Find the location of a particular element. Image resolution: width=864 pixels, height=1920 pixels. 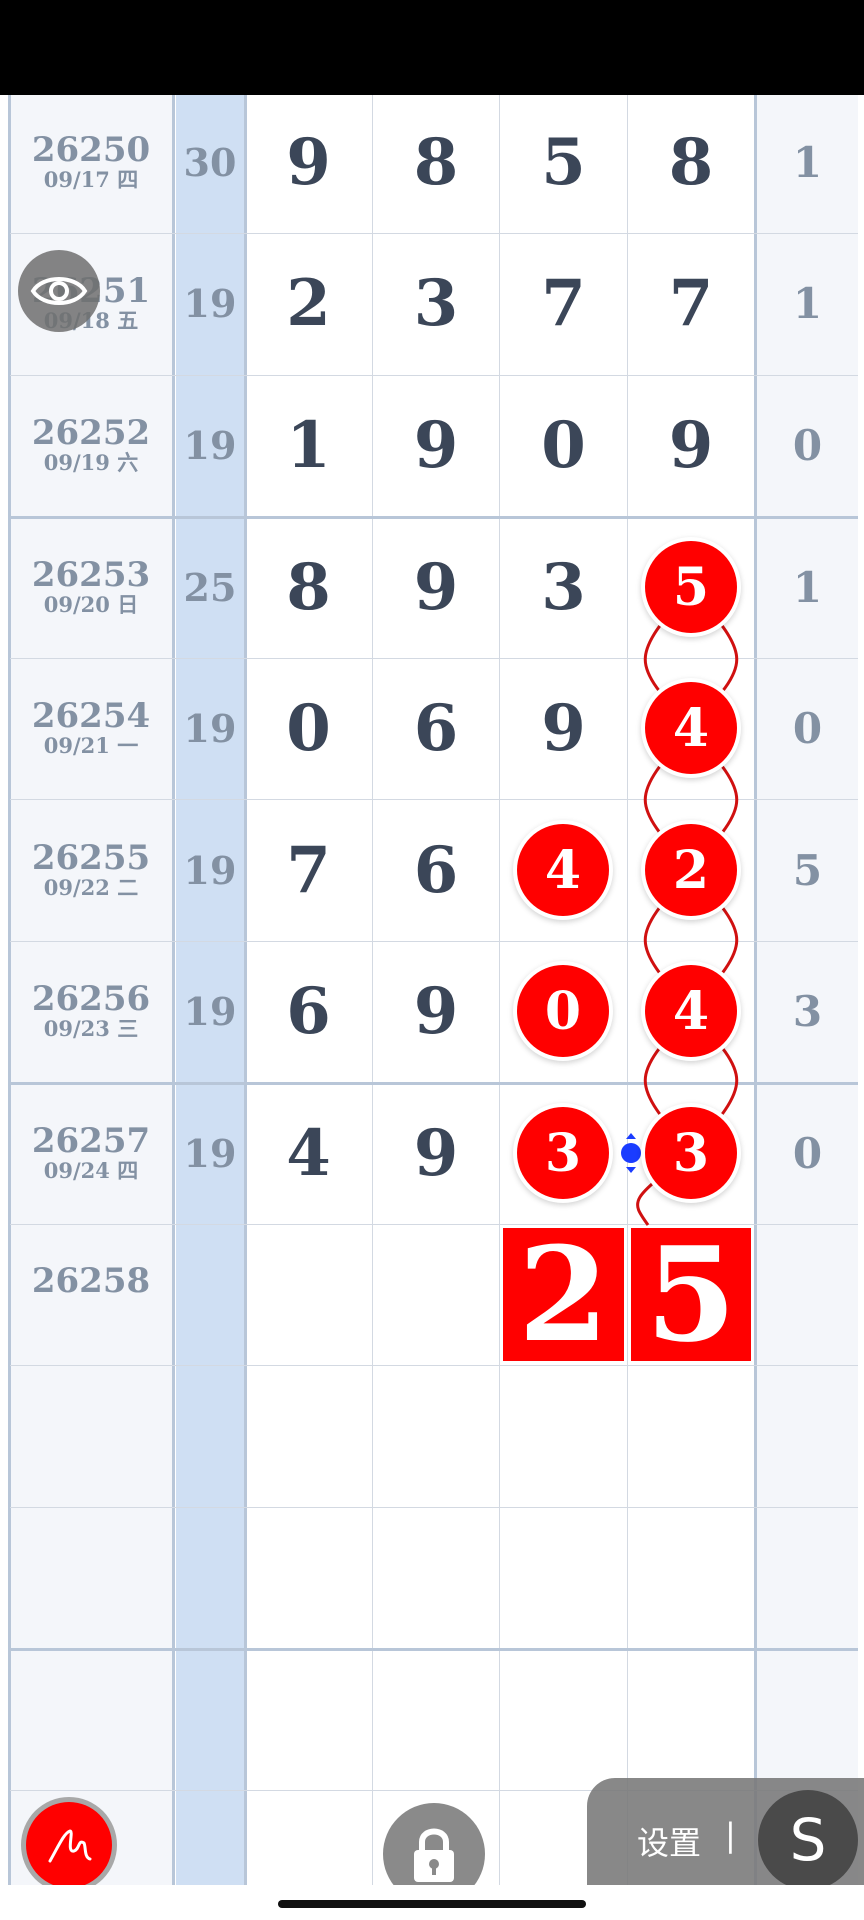

highlight-ball: 0 is located at coordinates (563, 1011).